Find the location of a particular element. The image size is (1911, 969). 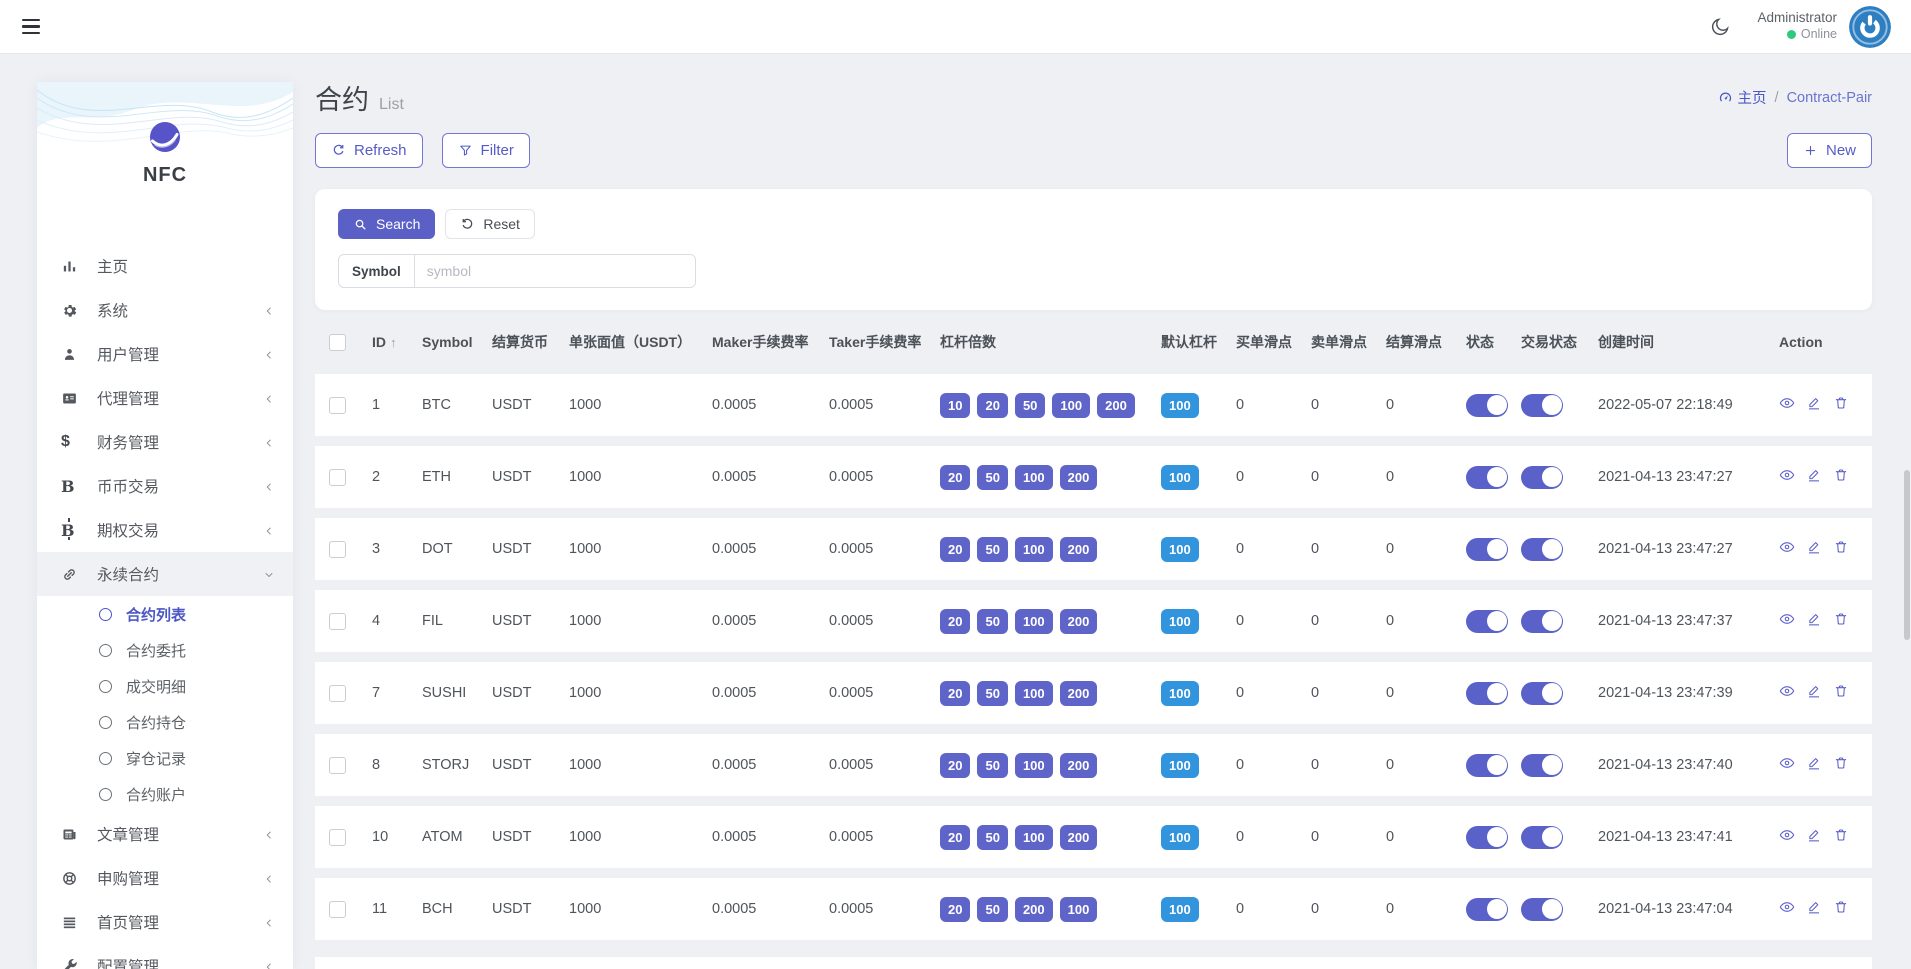

breadcrumb-home-link: 主页 is located at coordinates (1742, 97).